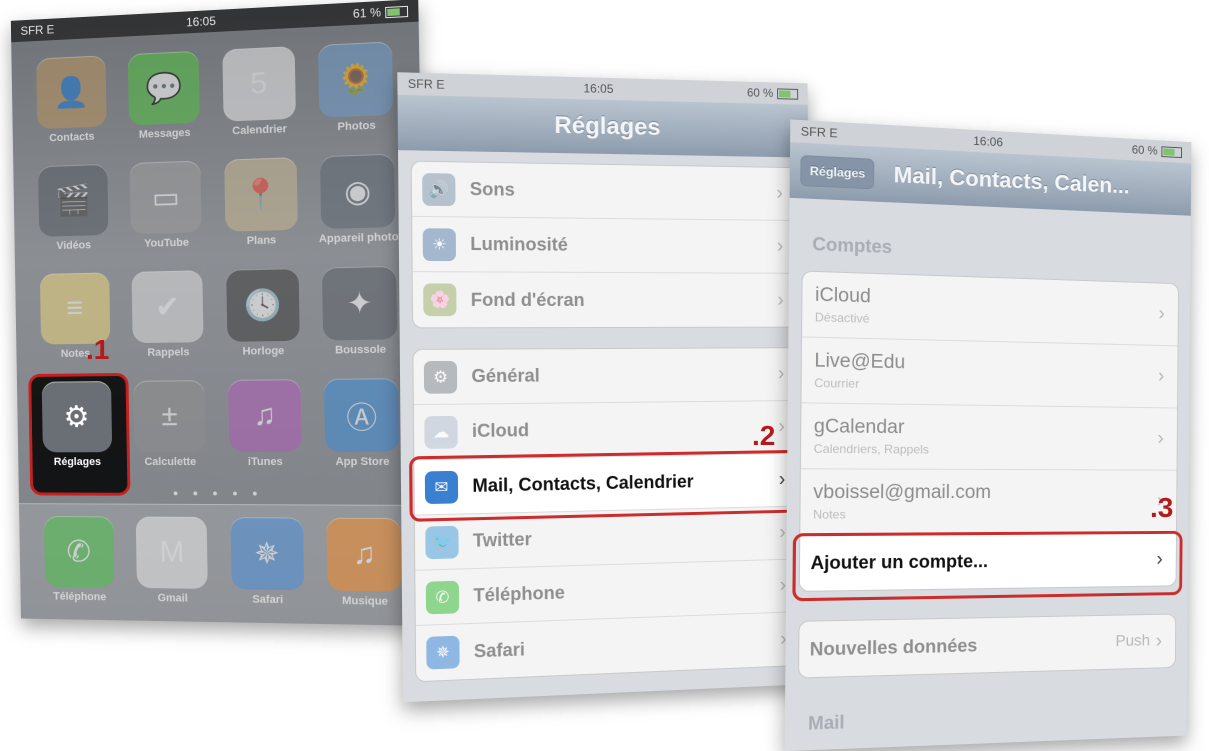  What do you see at coordinates (364, 554) in the screenshot?
I see `music-icon: ♫` at bounding box center [364, 554].